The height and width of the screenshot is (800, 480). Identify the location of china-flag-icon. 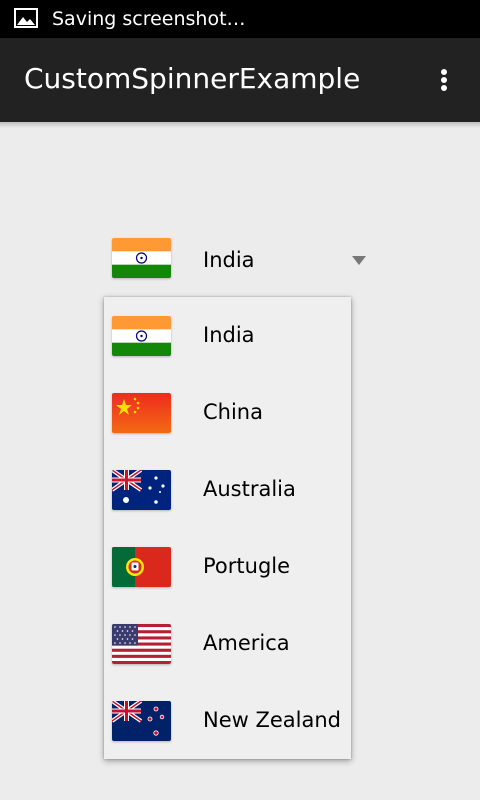
(141, 413).